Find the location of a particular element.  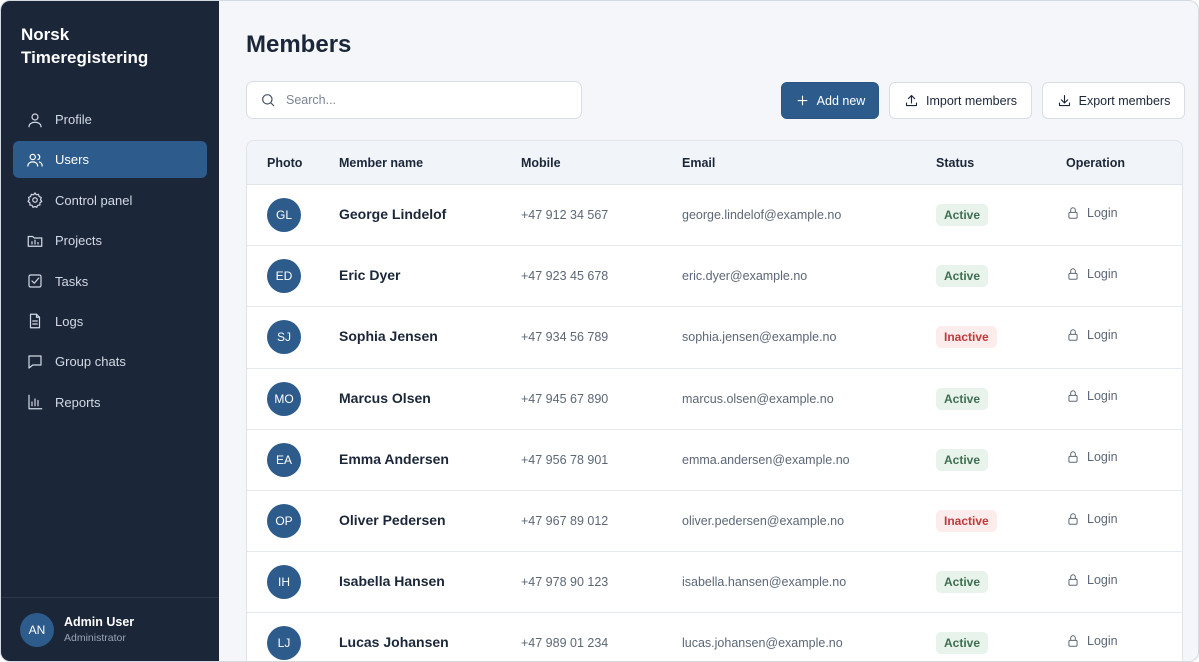

avatar: GL is located at coordinates (284, 215).